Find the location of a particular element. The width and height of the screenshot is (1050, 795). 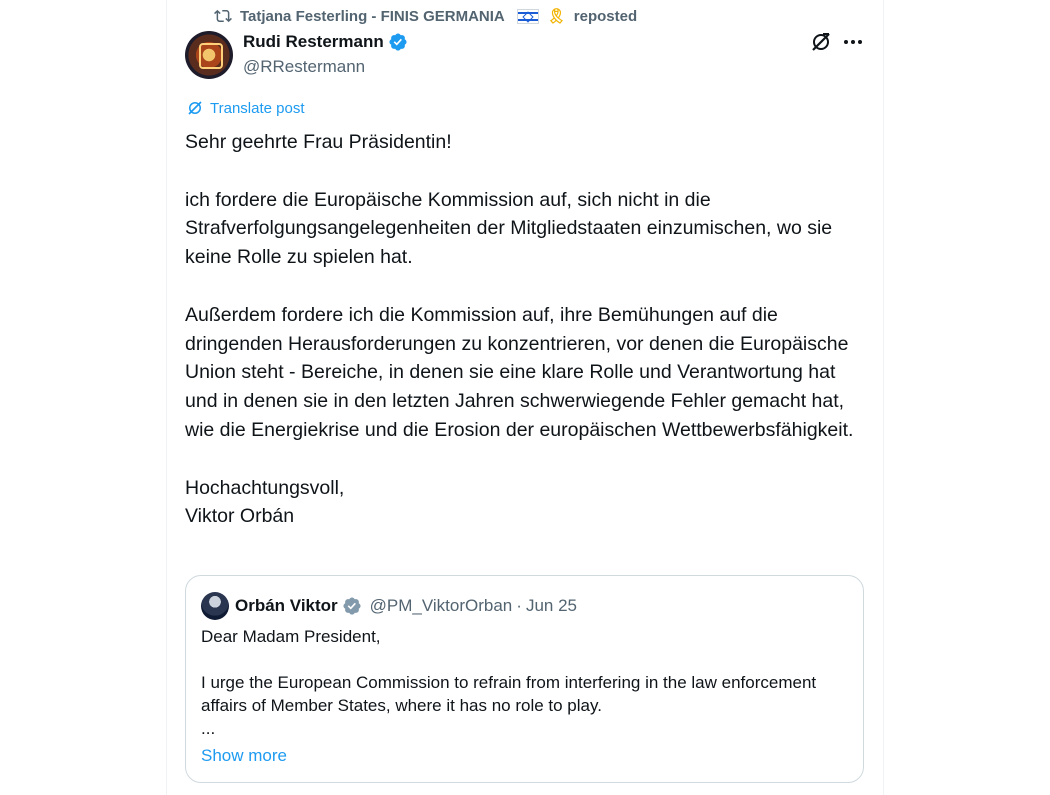

grok-button is located at coordinates (821, 42).